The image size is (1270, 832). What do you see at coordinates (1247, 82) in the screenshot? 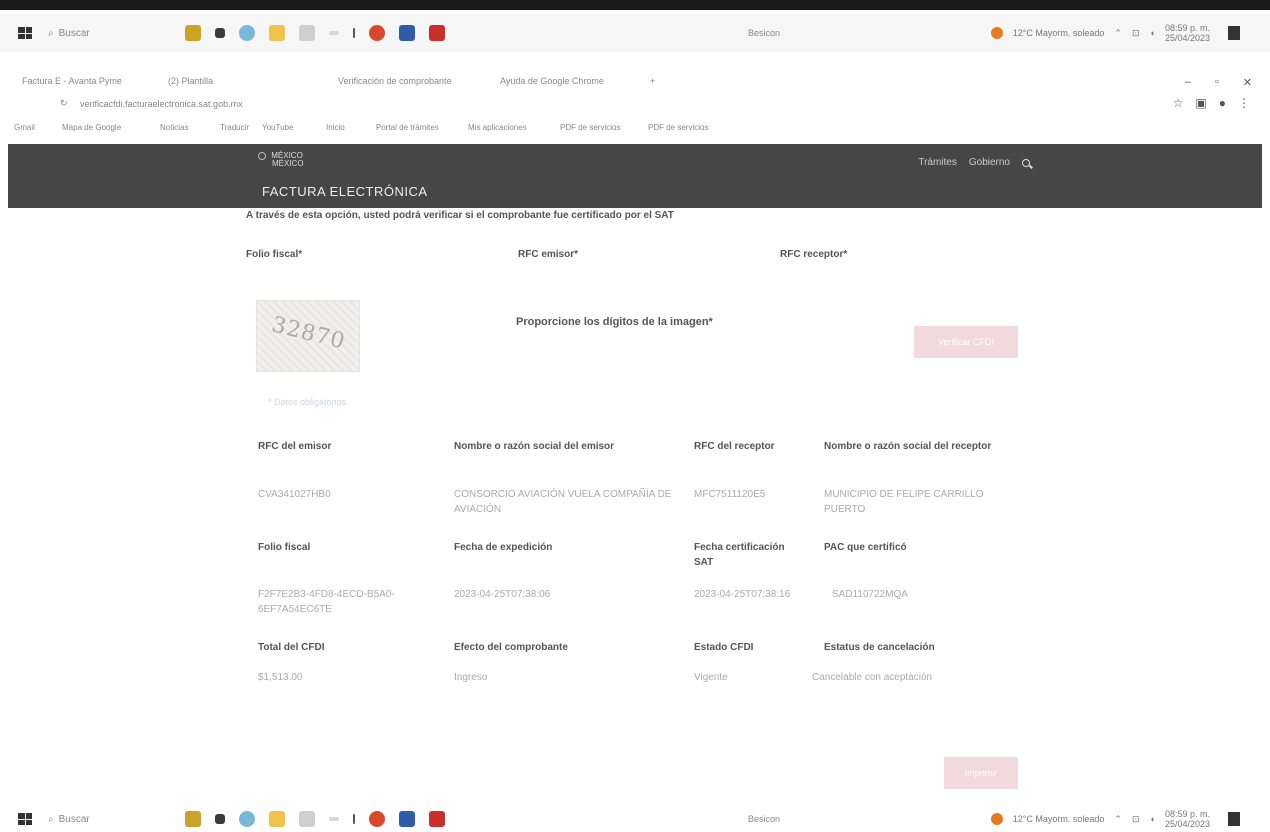
I see `close-icon: ✕` at bounding box center [1247, 82].